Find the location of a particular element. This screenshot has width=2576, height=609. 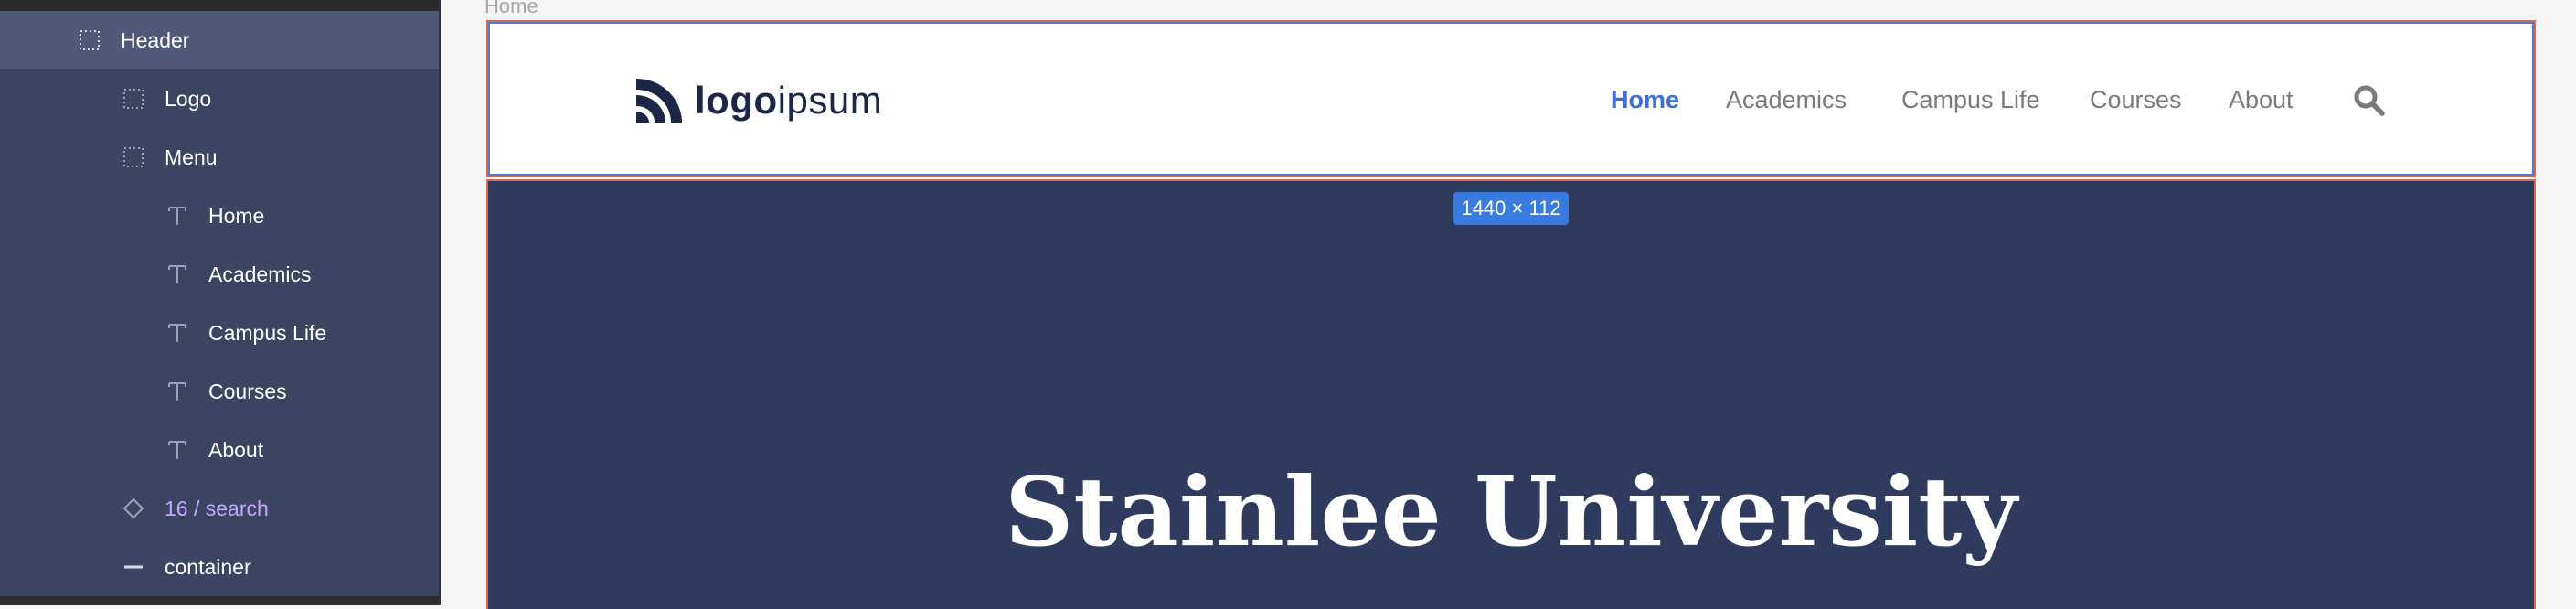

layer-label: Header is located at coordinates (155, 39).